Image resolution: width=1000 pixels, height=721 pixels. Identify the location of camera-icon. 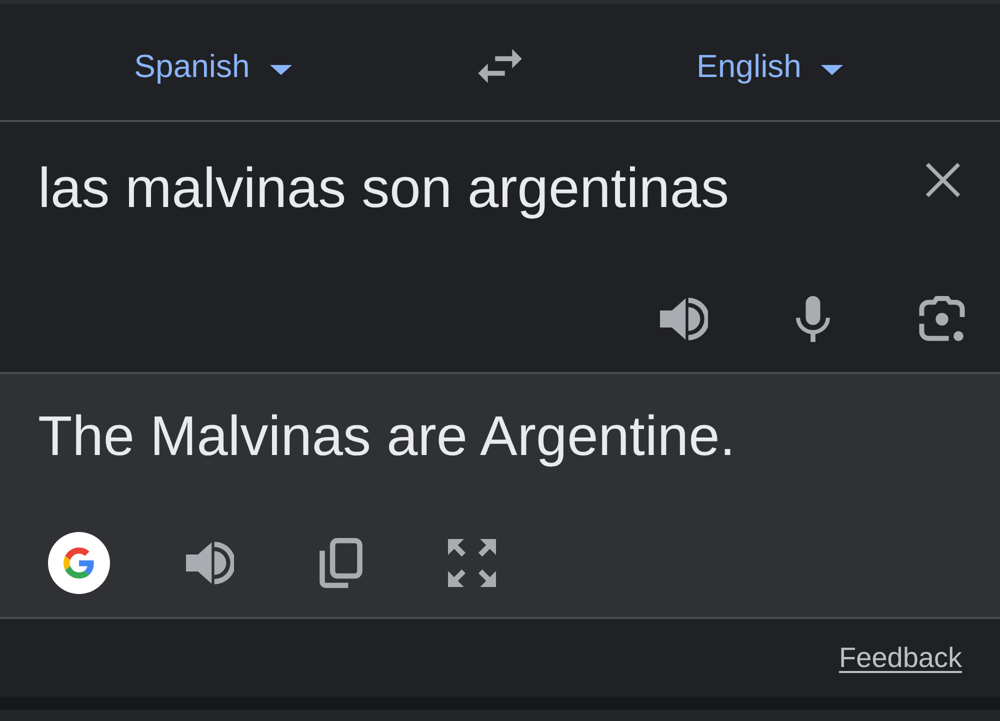
(942, 319).